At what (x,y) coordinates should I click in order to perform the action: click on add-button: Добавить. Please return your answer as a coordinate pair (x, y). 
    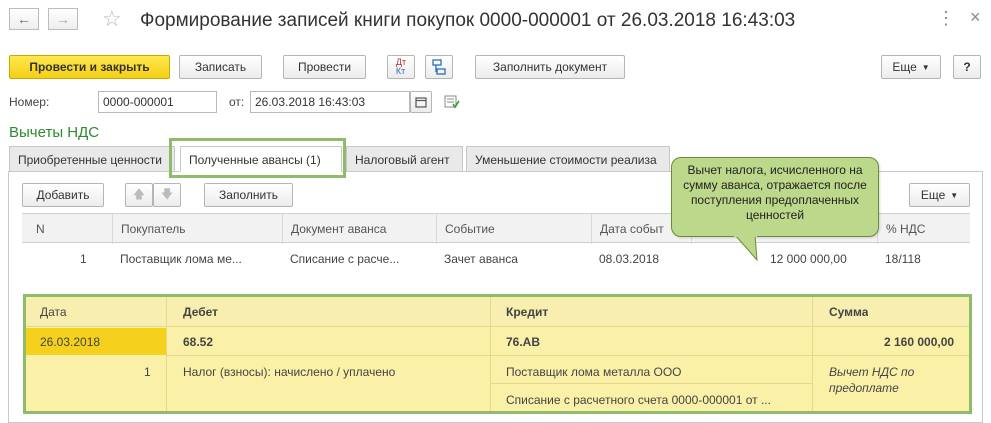
    Looking at the image, I should click on (63, 195).